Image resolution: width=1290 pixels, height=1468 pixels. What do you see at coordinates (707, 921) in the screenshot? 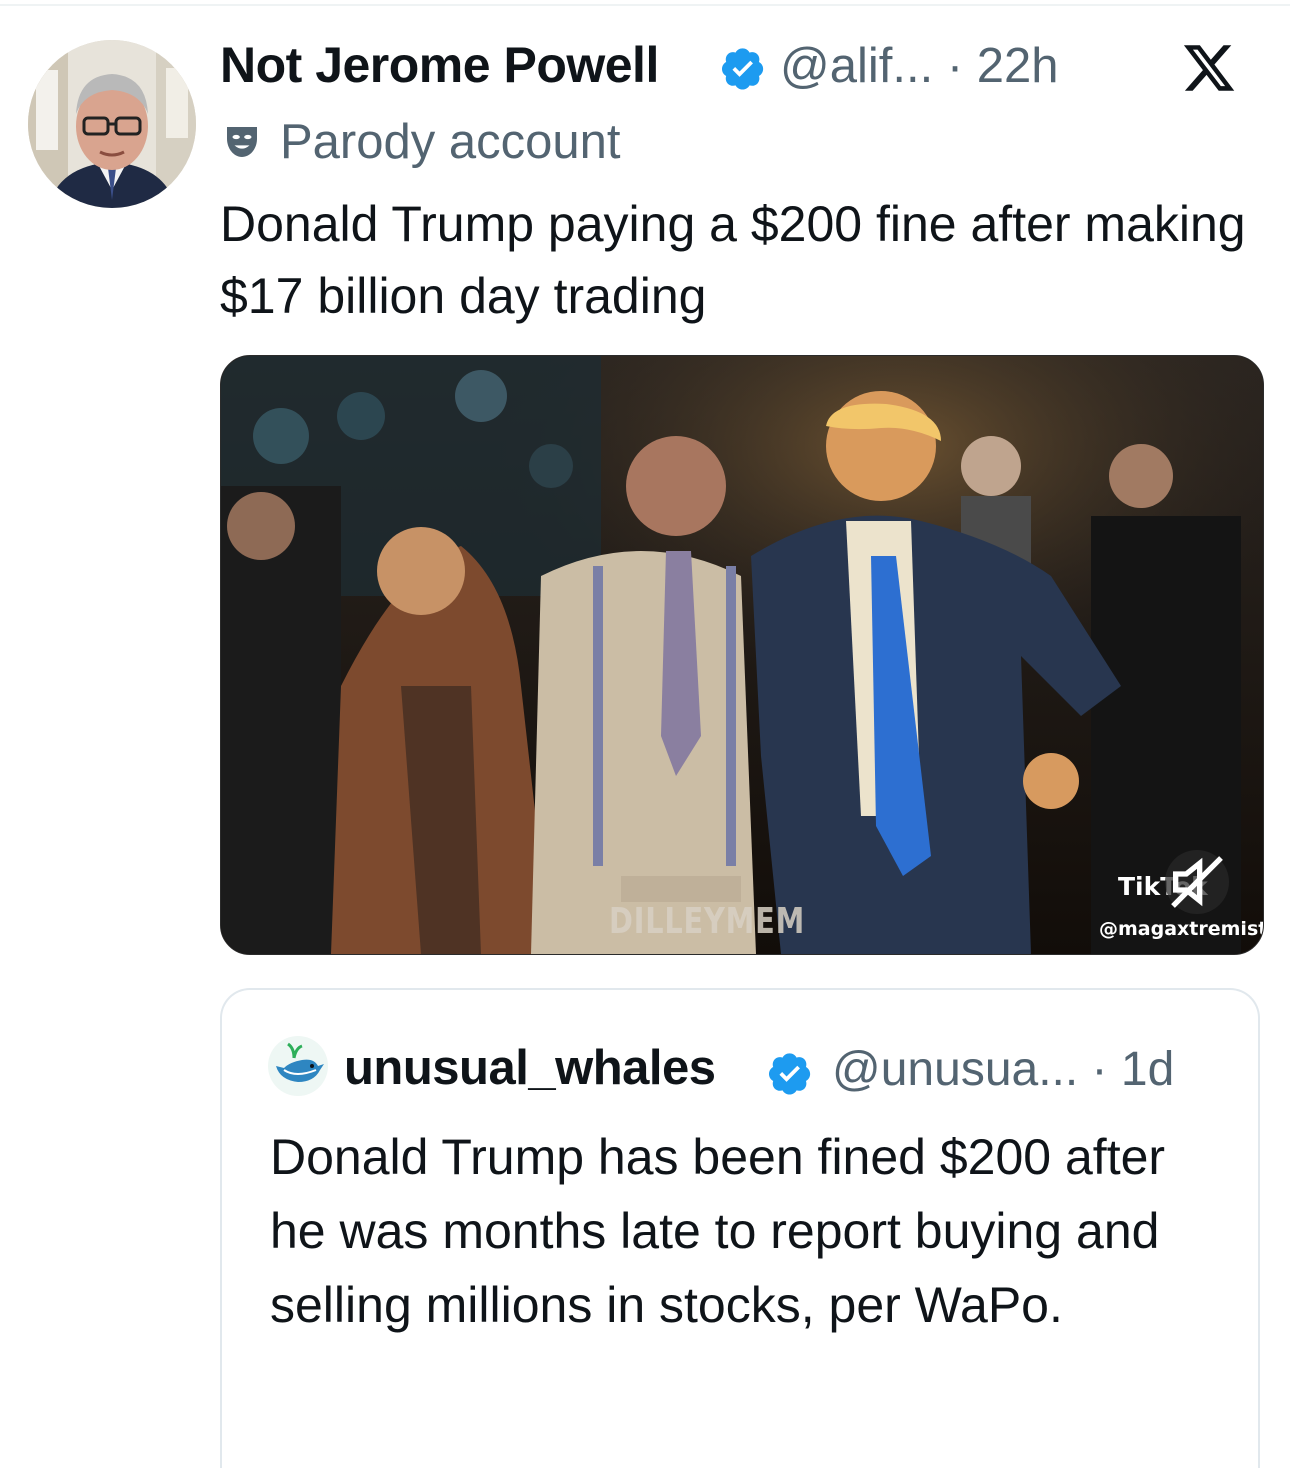
I see `video-overlay-text: DILLEYMEM` at bounding box center [707, 921].